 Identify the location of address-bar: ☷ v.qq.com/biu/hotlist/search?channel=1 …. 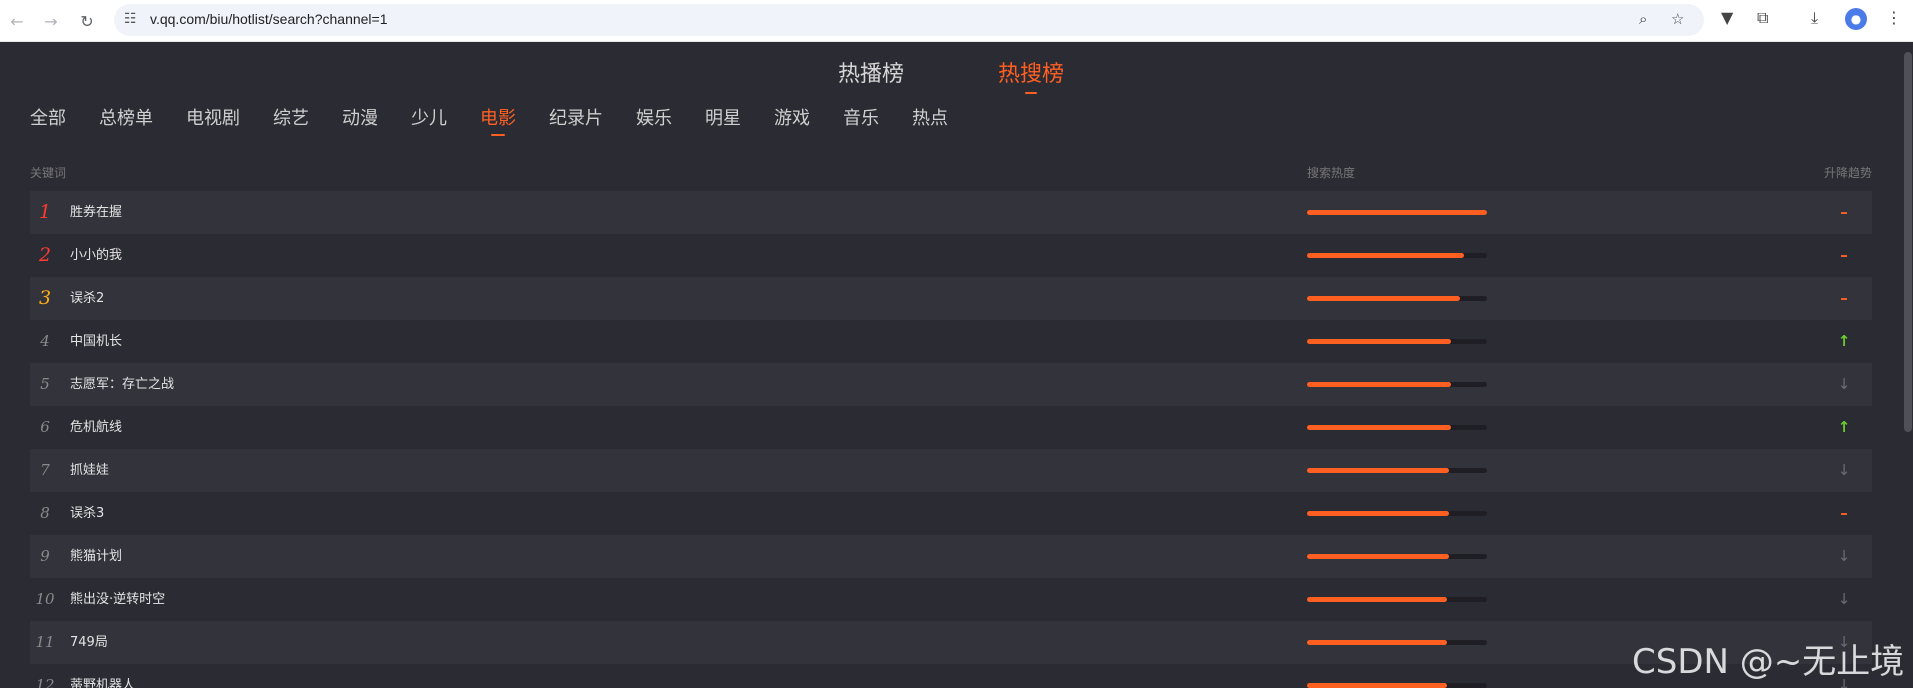
(909, 20).